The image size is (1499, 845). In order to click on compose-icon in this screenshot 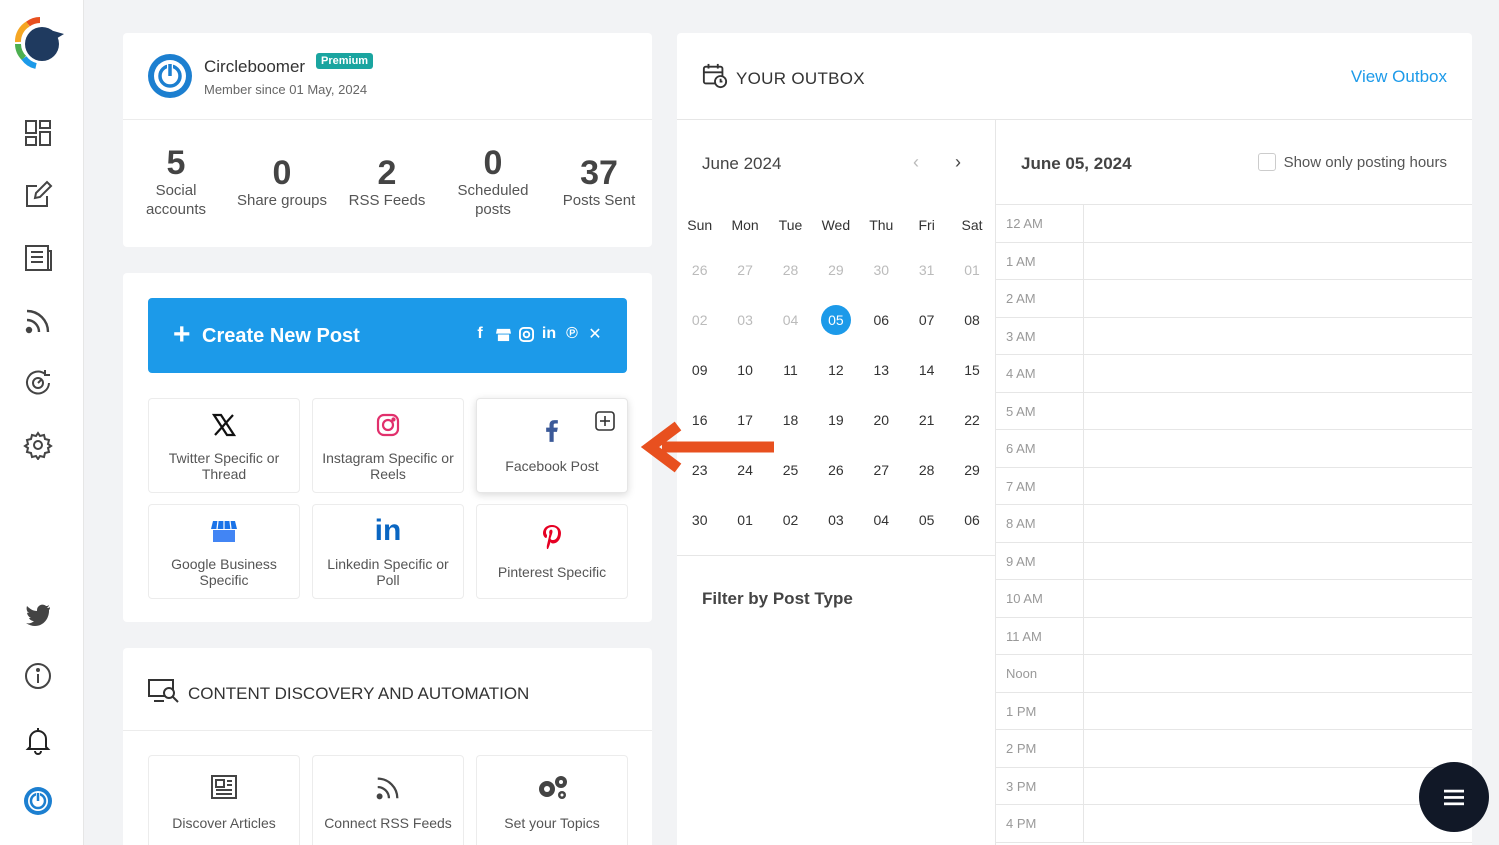, I will do `click(38, 195)`.